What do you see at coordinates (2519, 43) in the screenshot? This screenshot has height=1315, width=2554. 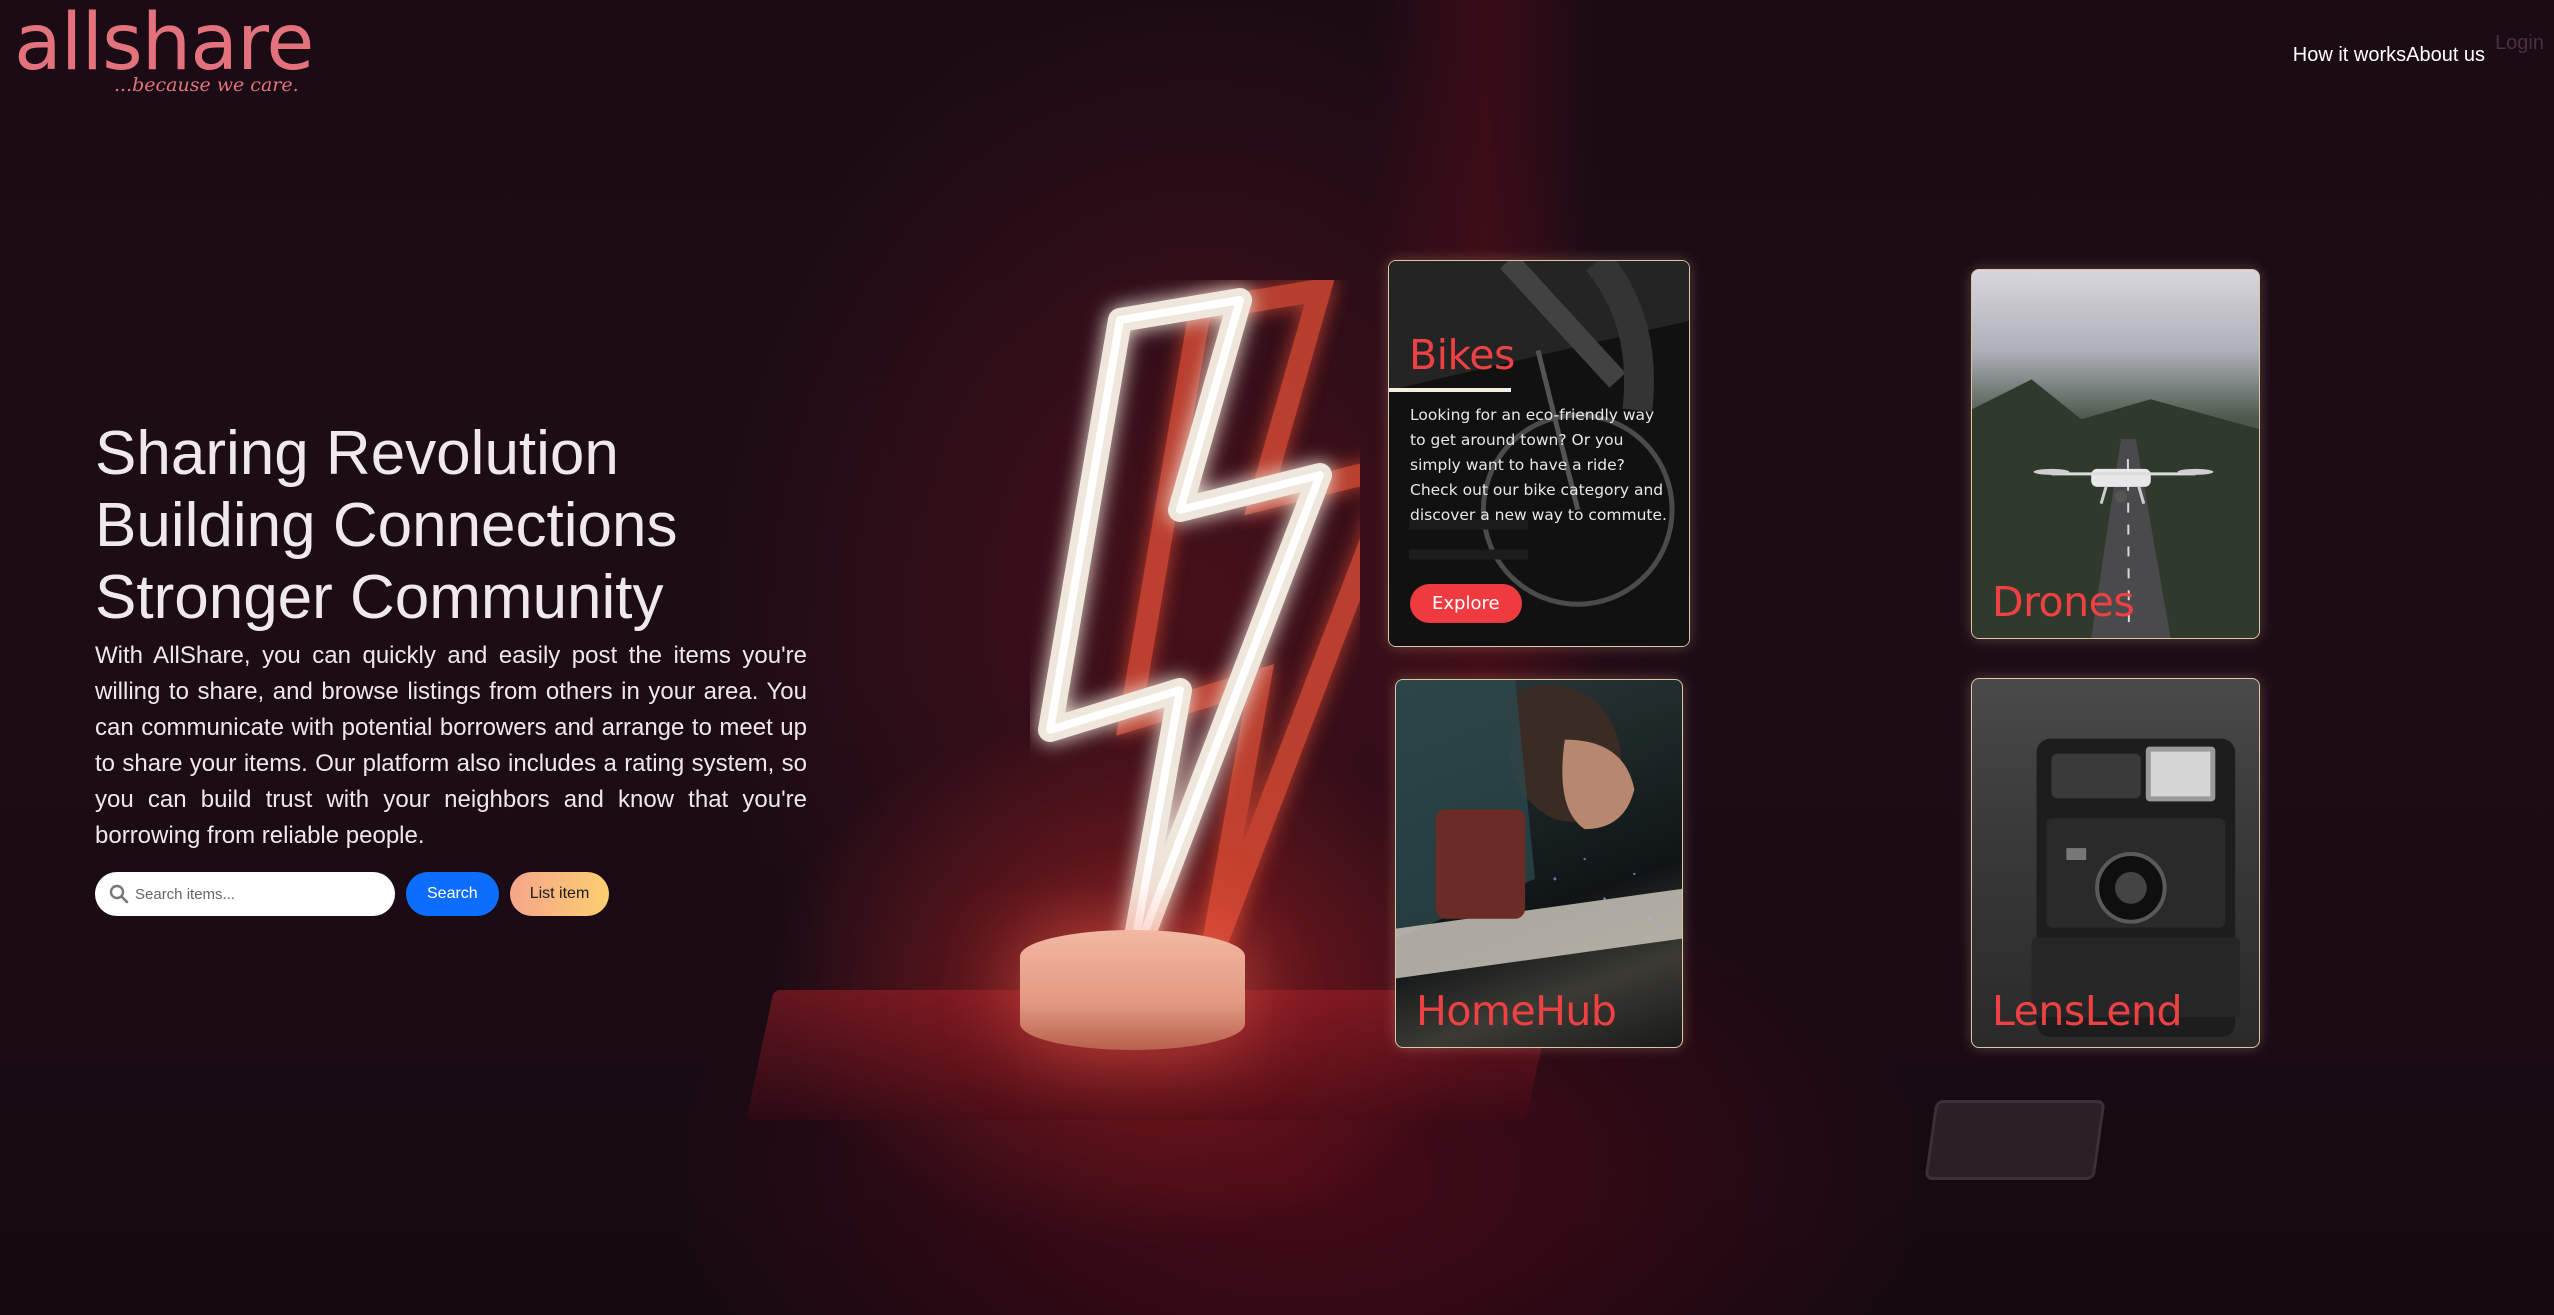 I see `login-link: Login` at bounding box center [2519, 43].